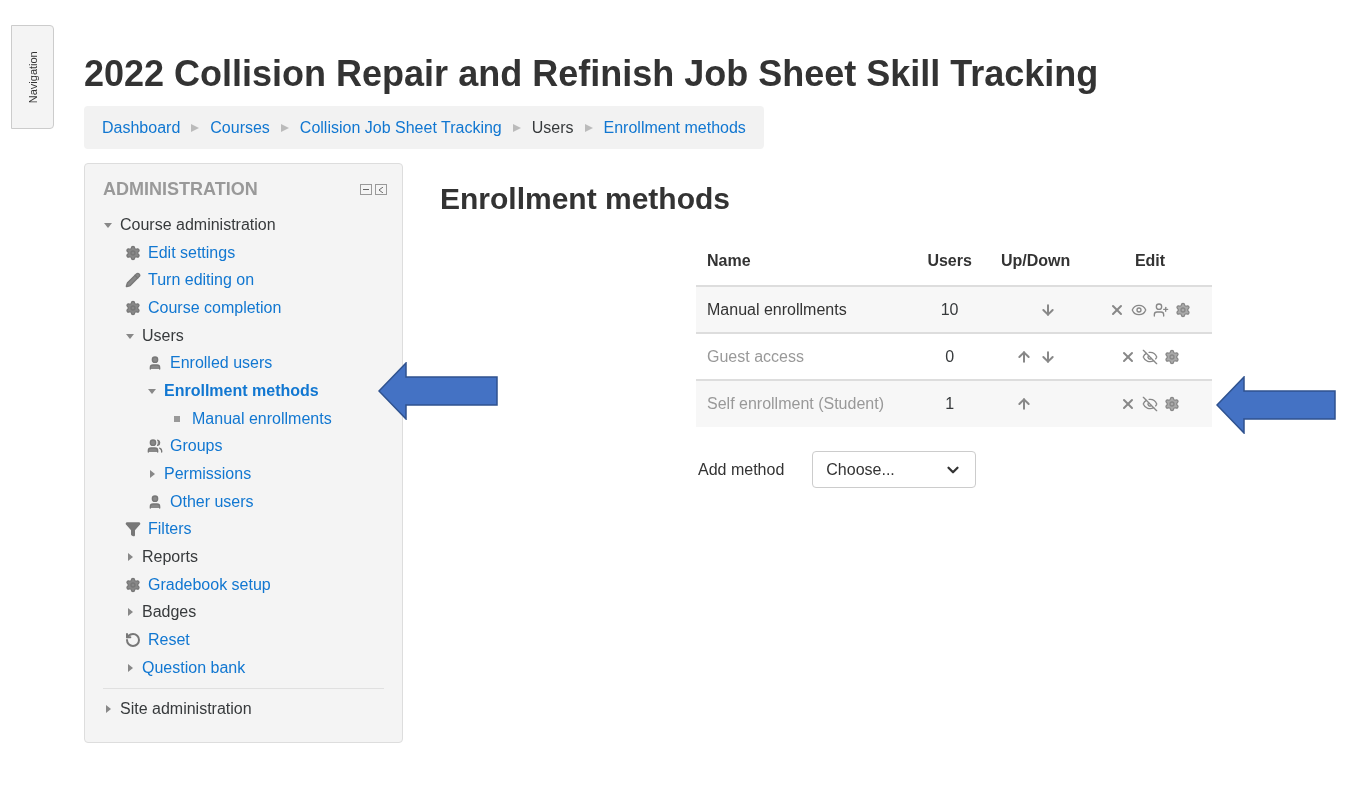  Describe the element at coordinates (169, 612) in the screenshot. I see `nav-item: Badges` at that location.